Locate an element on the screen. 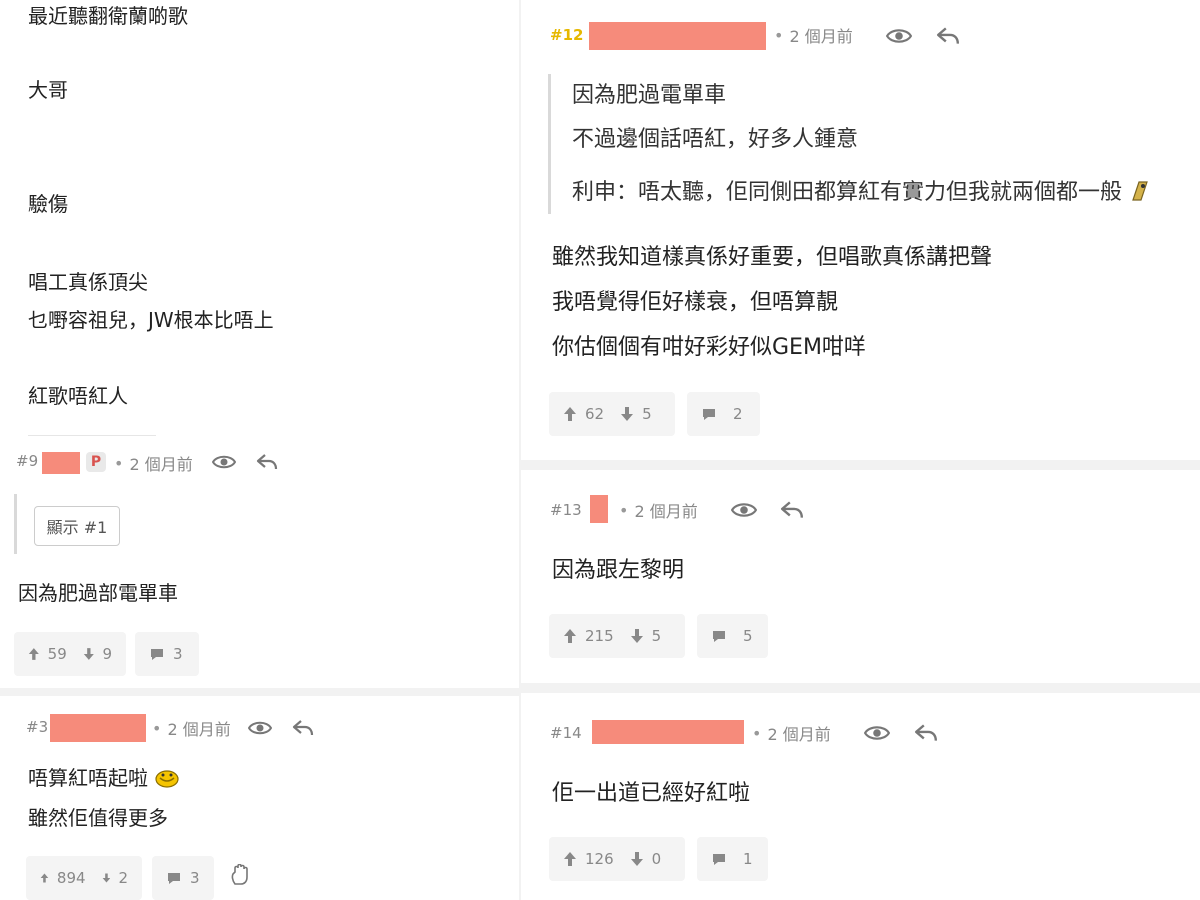 This screenshot has height=900, width=1200. reply-count-box: 1 is located at coordinates (732, 859).